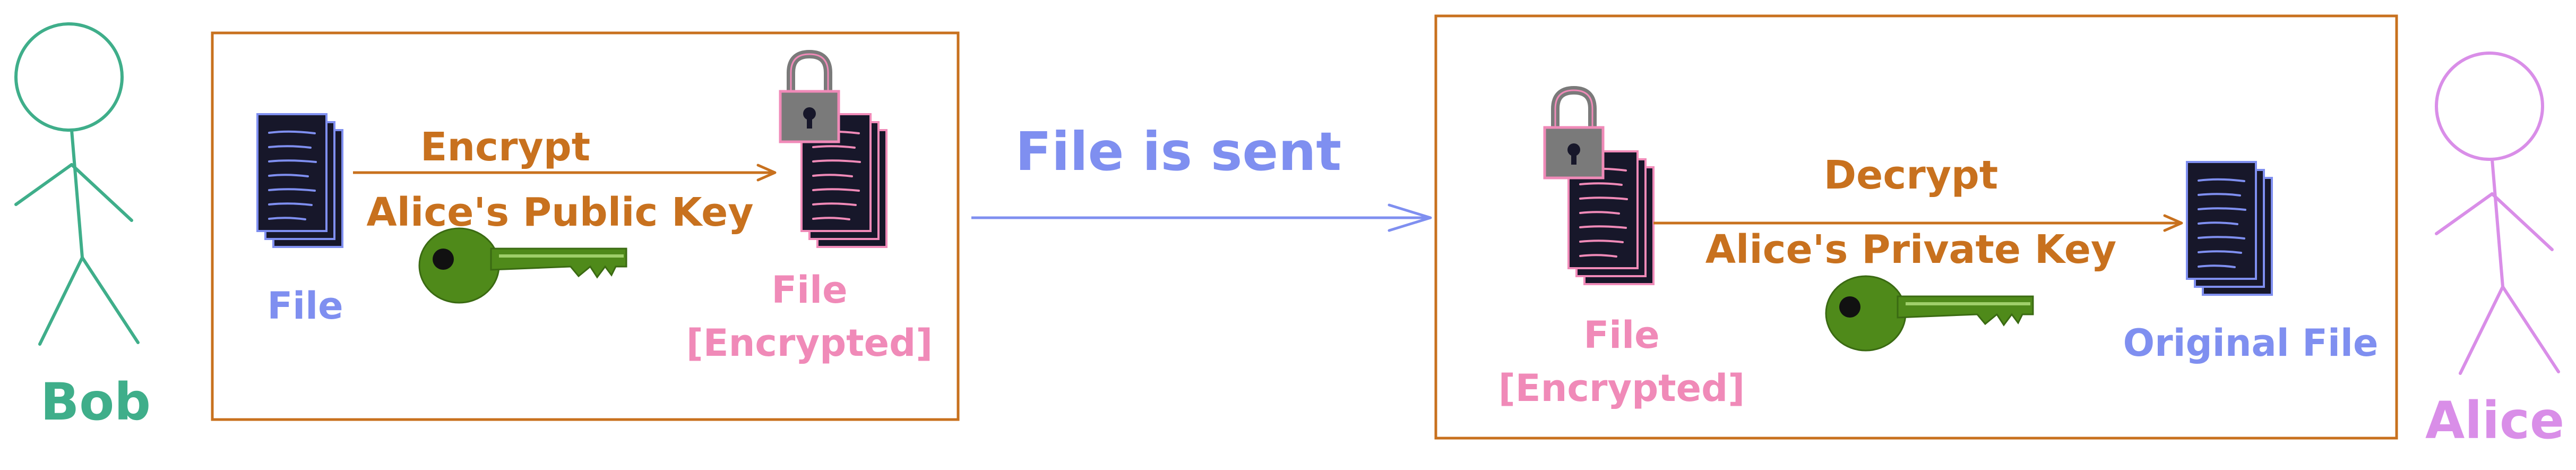 This screenshot has width=2576, height=470. Describe the element at coordinates (77, 184) in the screenshot. I see `bob-figure-icon` at that location.